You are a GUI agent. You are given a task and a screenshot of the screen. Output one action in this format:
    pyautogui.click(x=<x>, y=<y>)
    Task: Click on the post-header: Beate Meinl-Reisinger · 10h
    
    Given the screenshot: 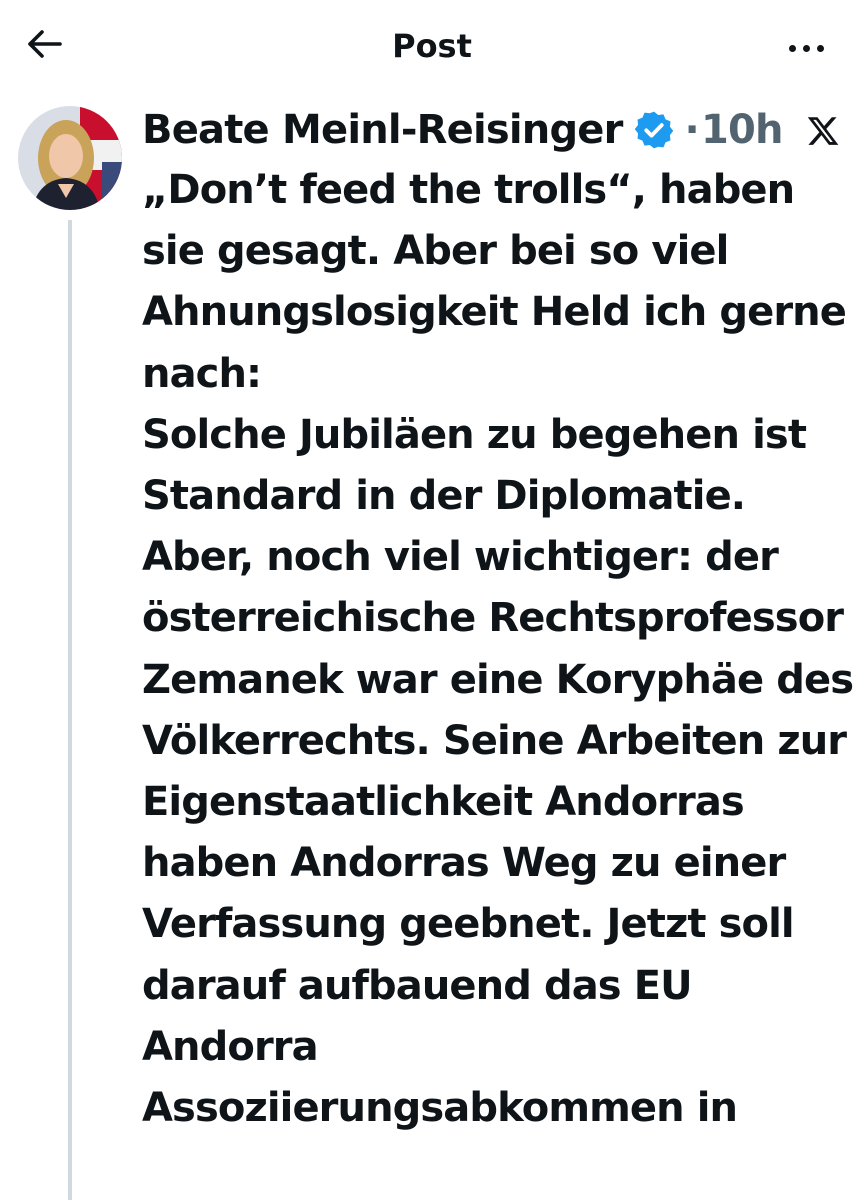 What is the action you would take?
    pyautogui.click(x=497, y=130)
    